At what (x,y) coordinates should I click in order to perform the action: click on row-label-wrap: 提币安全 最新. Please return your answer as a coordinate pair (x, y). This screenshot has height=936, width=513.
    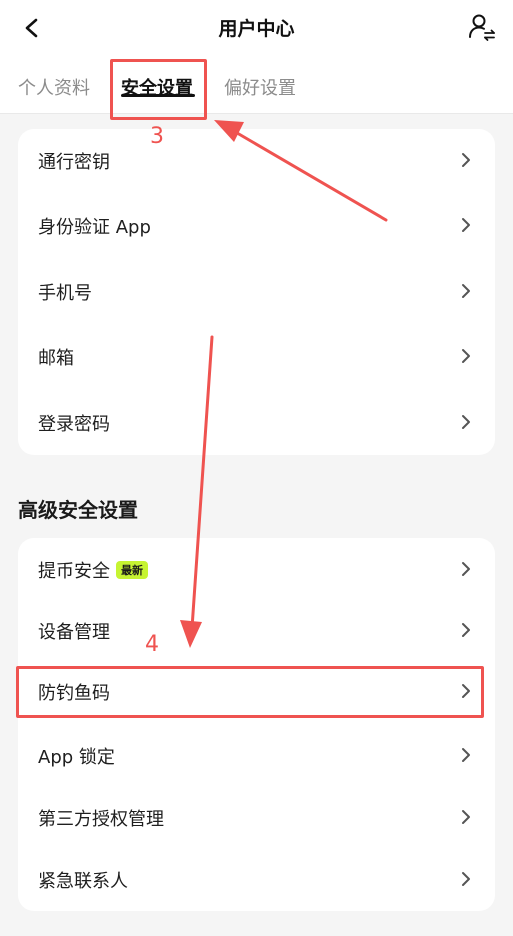
    Looking at the image, I should click on (93, 570).